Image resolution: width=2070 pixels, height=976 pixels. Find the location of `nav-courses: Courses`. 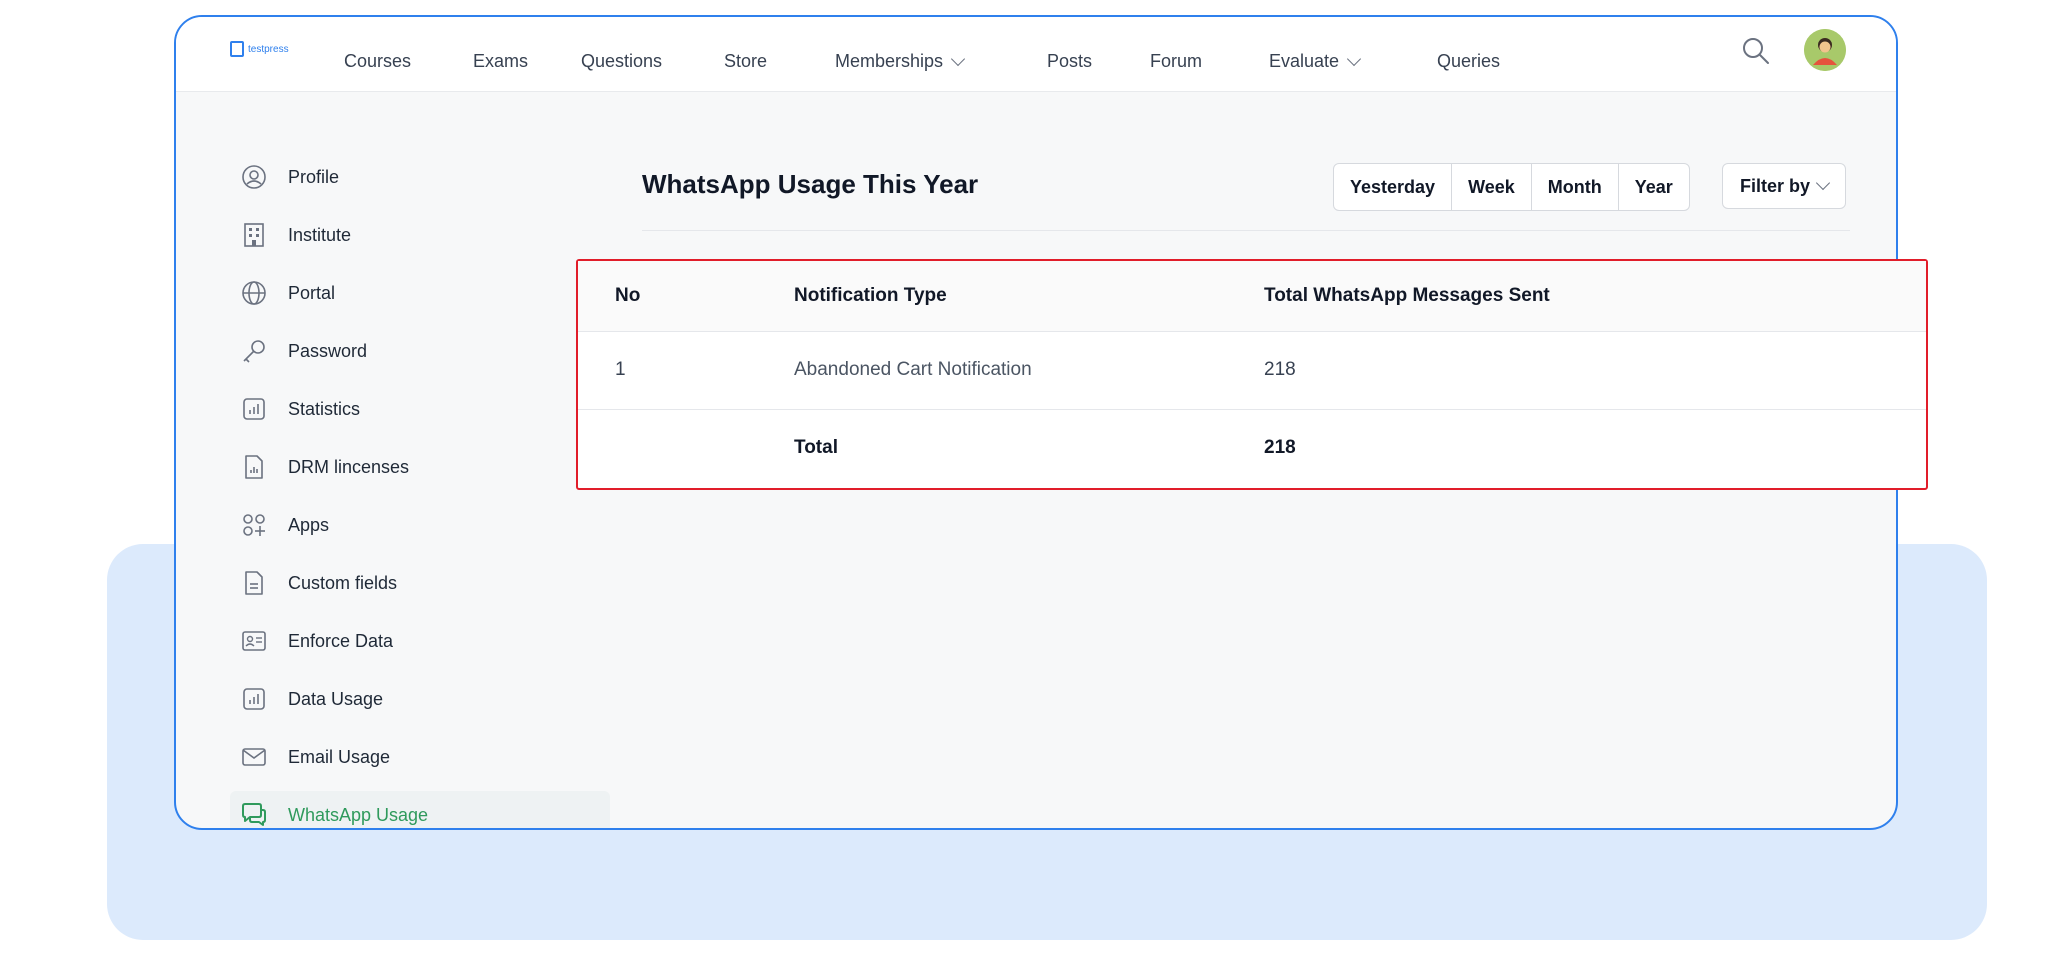

nav-courses: Courses is located at coordinates (377, 61).